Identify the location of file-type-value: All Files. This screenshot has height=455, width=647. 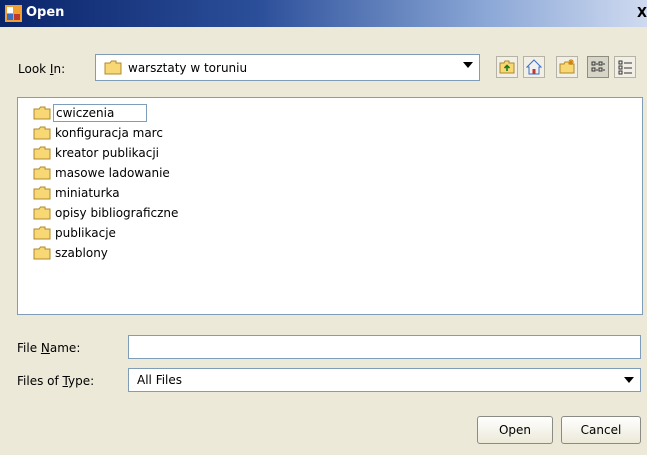
(160, 380).